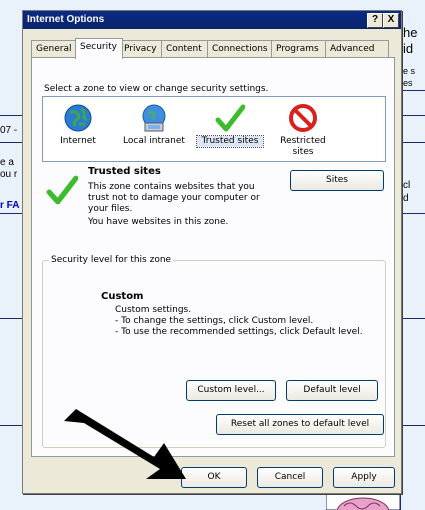  I want to click on dialog-titlebar: Internet Options ? X, so click(212, 20).